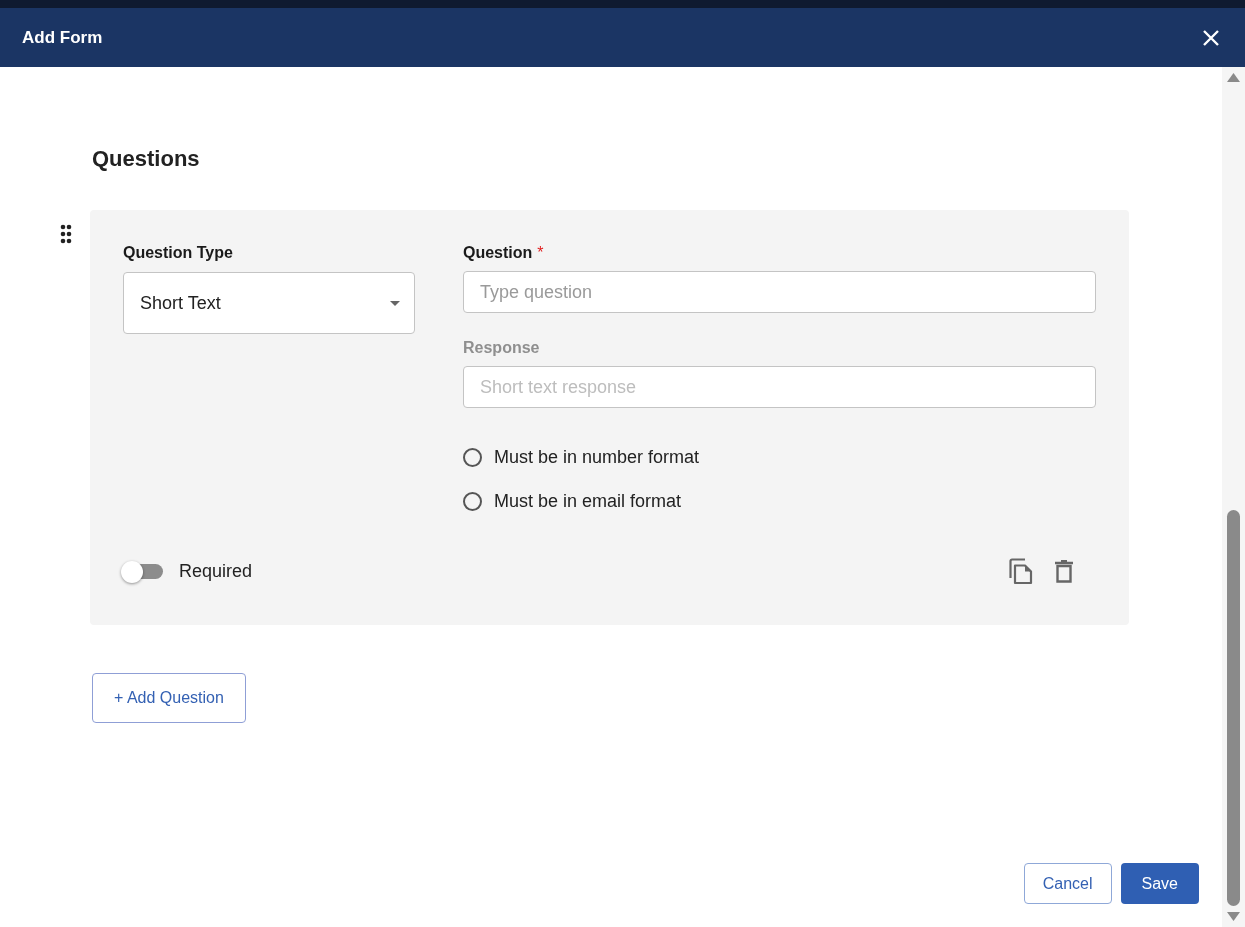 Image resolution: width=1245 pixels, height=927 pixels. I want to click on drag-handle-icon, so click(66, 234).